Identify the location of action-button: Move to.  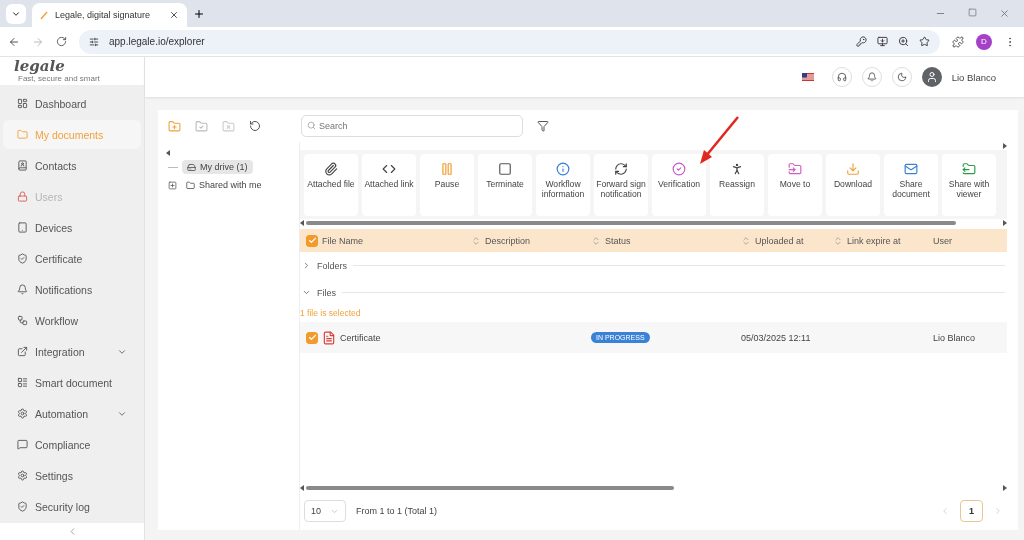
(795, 185).